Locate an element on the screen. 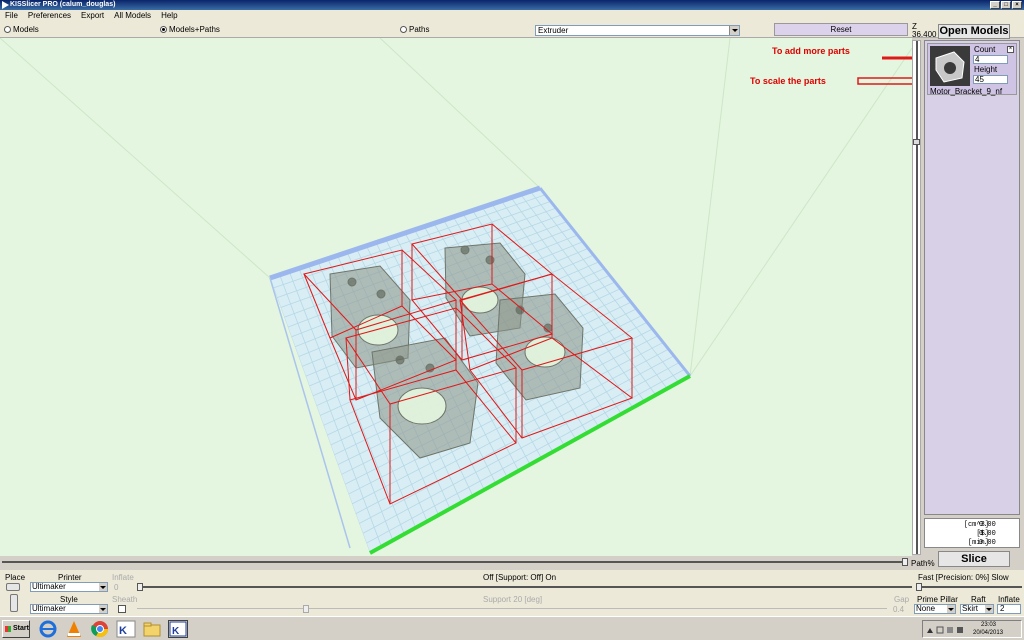 This screenshot has height=640, width=1024. annotation-scale-parts: To scale the parts is located at coordinates (788, 81).